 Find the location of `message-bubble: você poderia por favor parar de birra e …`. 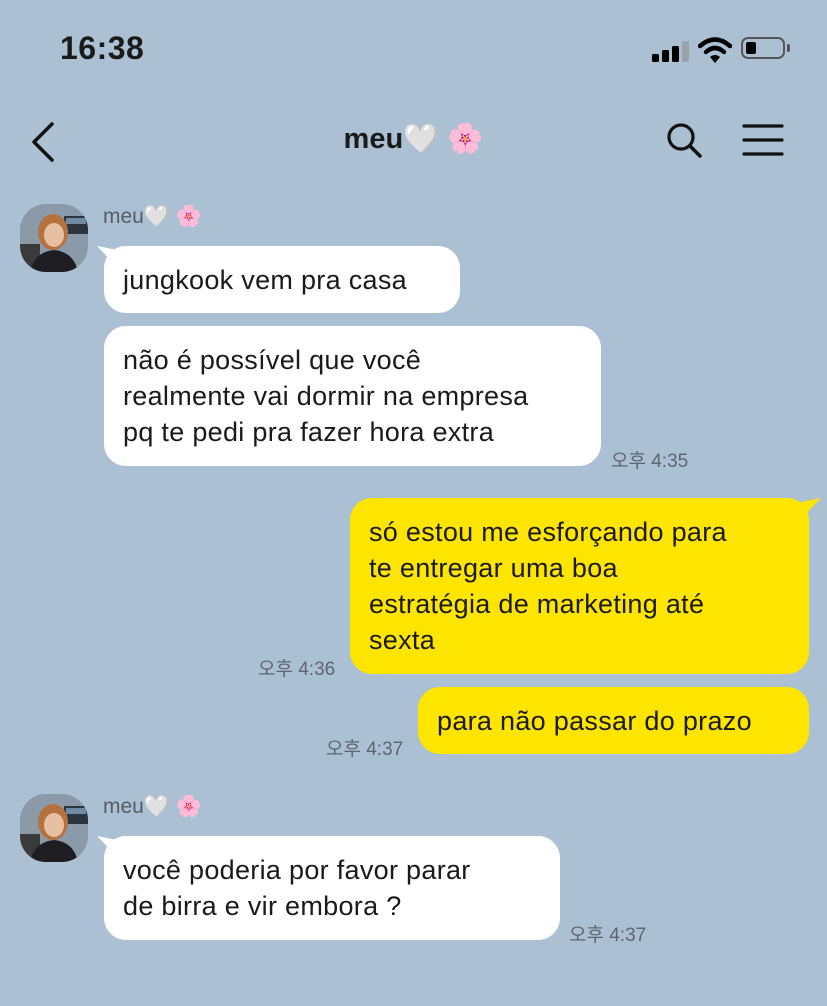

message-bubble: você poderia por favor parar de birra e … is located at coordinates (332, 888).